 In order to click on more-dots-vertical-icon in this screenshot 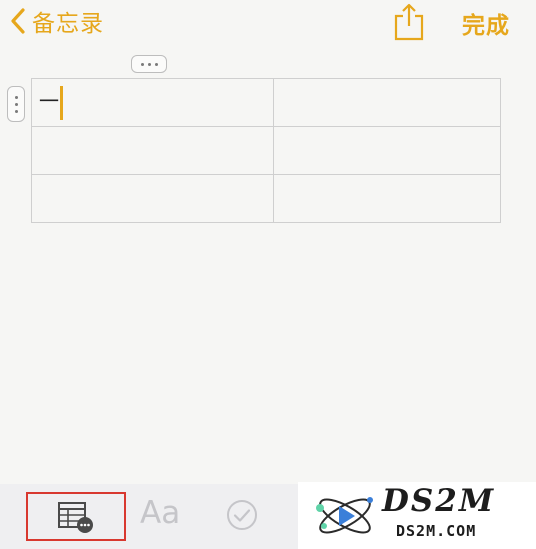, I will do `click(16, 104)`.